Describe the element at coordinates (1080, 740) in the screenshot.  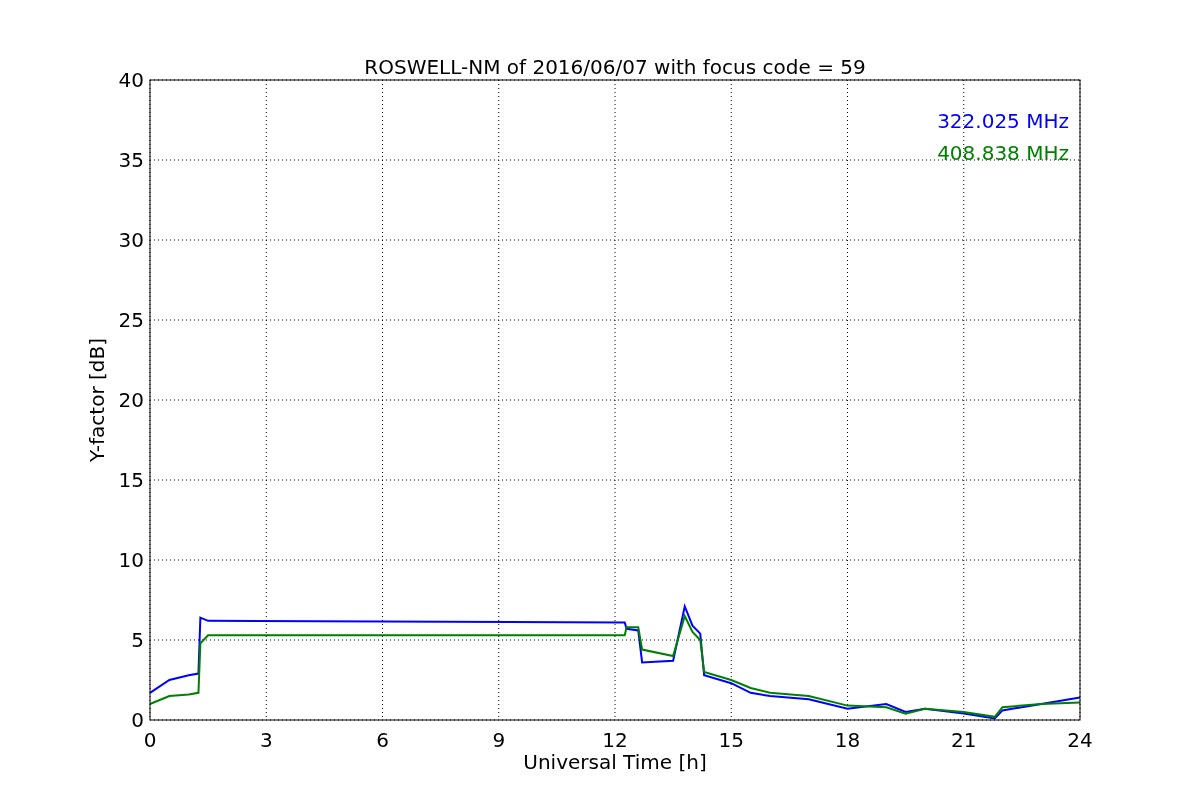
I see `x-tick-label: 24` at that location.